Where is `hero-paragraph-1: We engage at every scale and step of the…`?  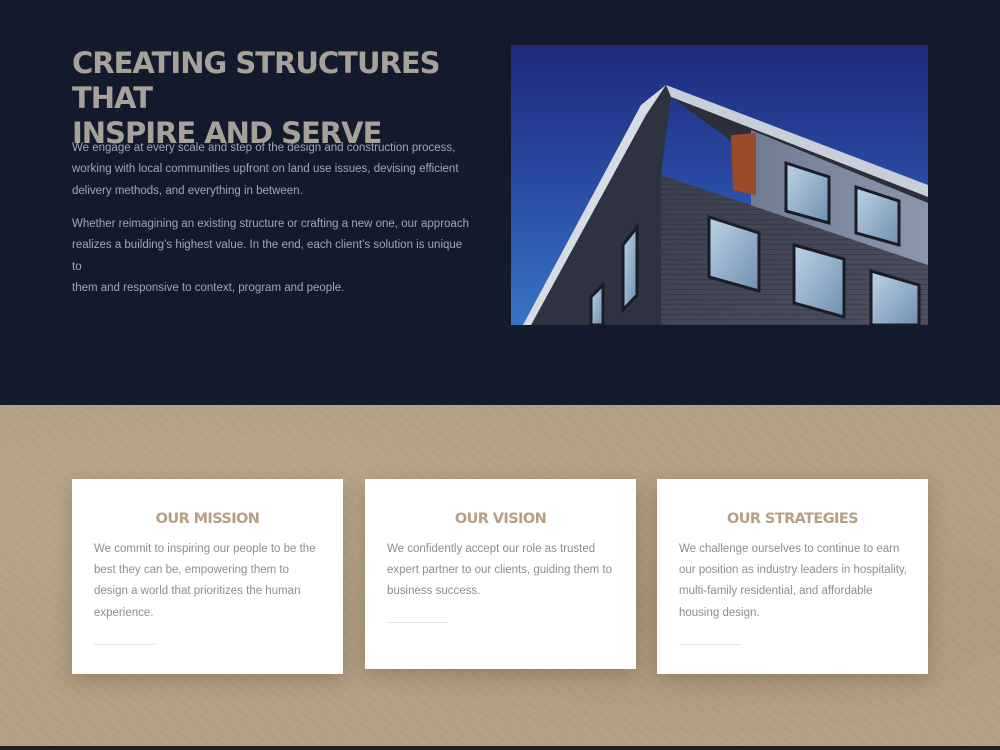 hero-paragraph-1: We engage at every scale and step of the… is located at coordinates (265, 169).